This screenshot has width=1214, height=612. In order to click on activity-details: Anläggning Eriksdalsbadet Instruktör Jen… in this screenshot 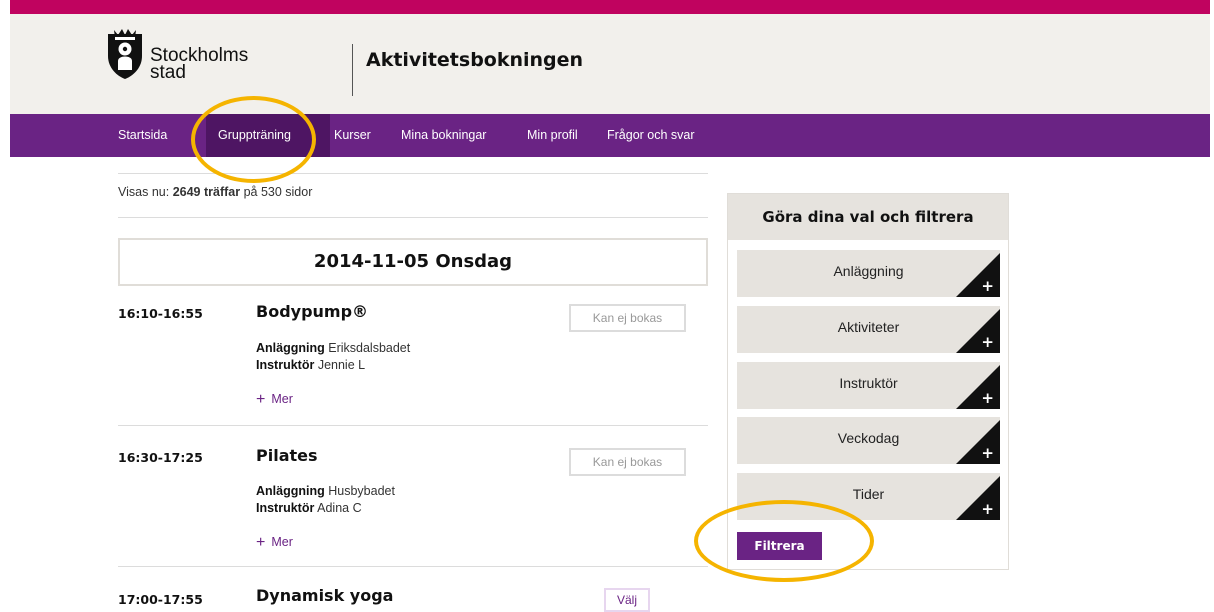, I will do `click(333, 357)`.